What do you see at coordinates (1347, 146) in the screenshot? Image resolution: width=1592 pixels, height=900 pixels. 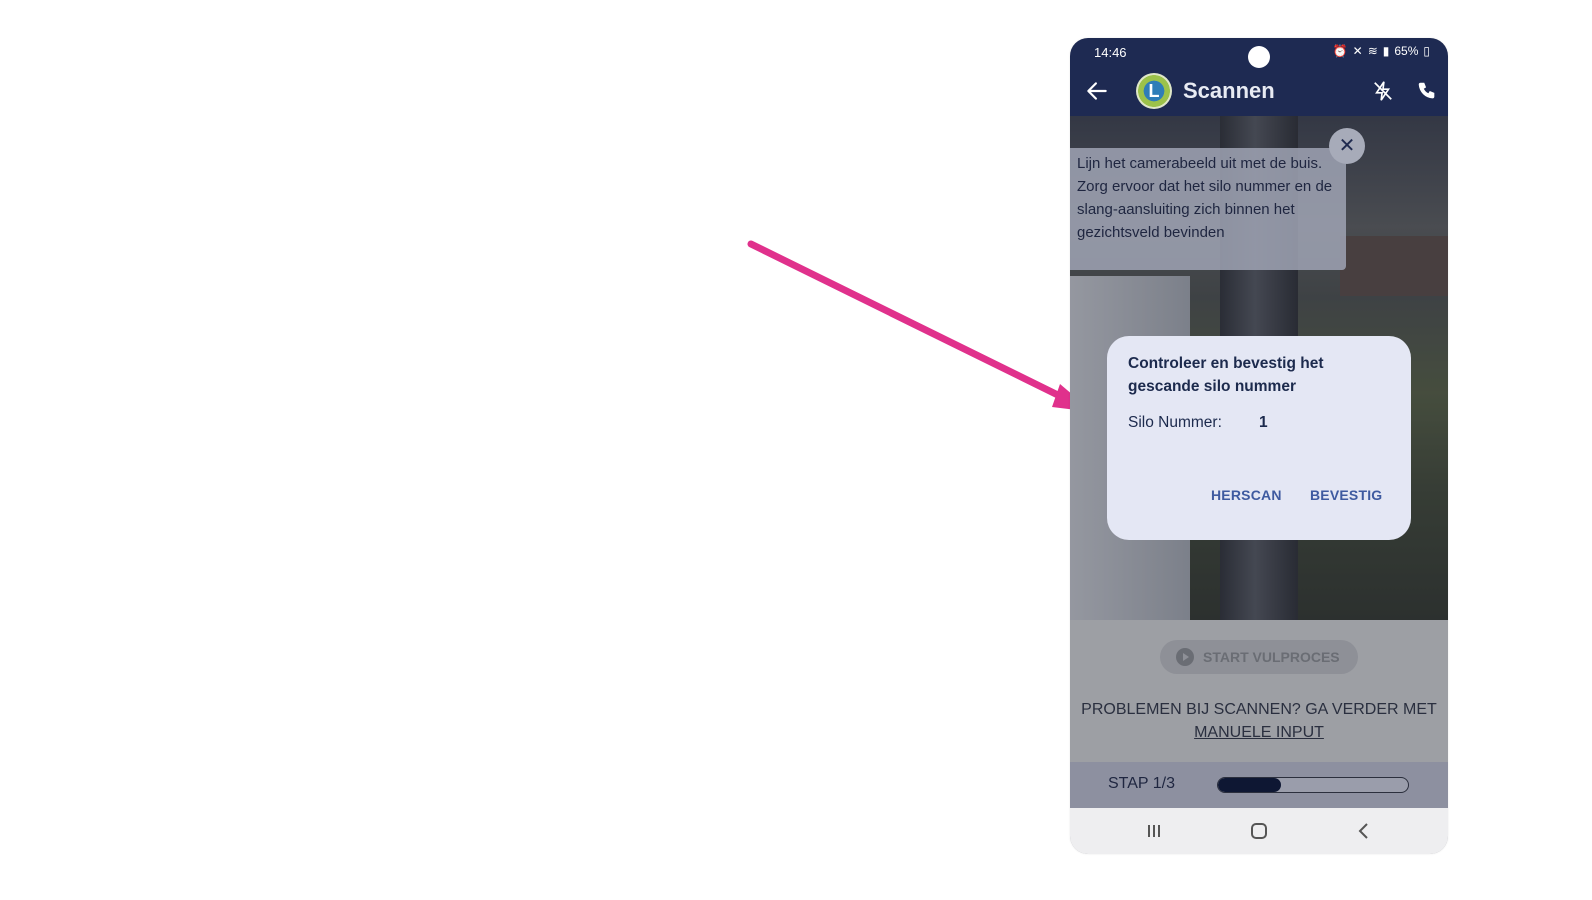 I see `close-icon: ✕` at bounding box center [1347, 146].